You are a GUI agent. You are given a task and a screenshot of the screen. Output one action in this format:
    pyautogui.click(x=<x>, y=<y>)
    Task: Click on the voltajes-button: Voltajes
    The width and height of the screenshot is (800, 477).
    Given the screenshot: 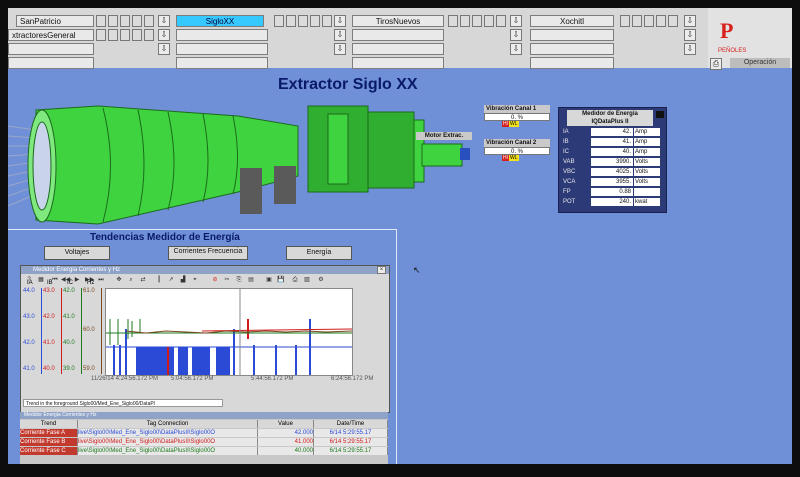 What is the action you would take?
    pyautogui.click(x=77, y=253)
    